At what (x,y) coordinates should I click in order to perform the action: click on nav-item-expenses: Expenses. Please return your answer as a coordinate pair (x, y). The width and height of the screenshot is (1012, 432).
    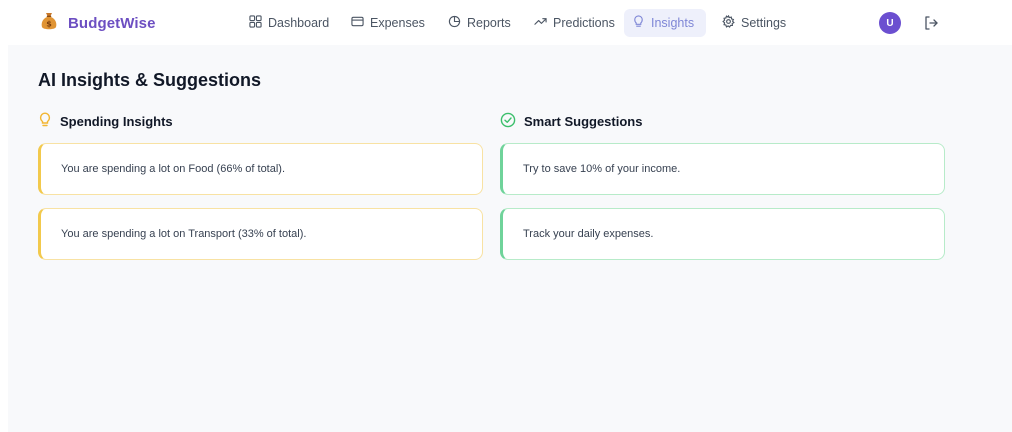
    Looking at the image, I should click on (386, 23).